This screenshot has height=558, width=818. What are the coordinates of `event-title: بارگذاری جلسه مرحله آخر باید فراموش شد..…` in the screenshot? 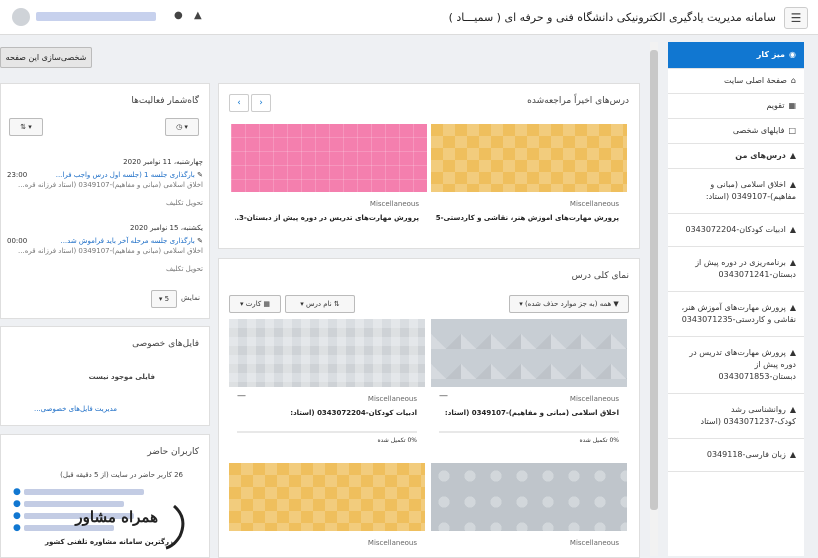 It's located at (127, 241).